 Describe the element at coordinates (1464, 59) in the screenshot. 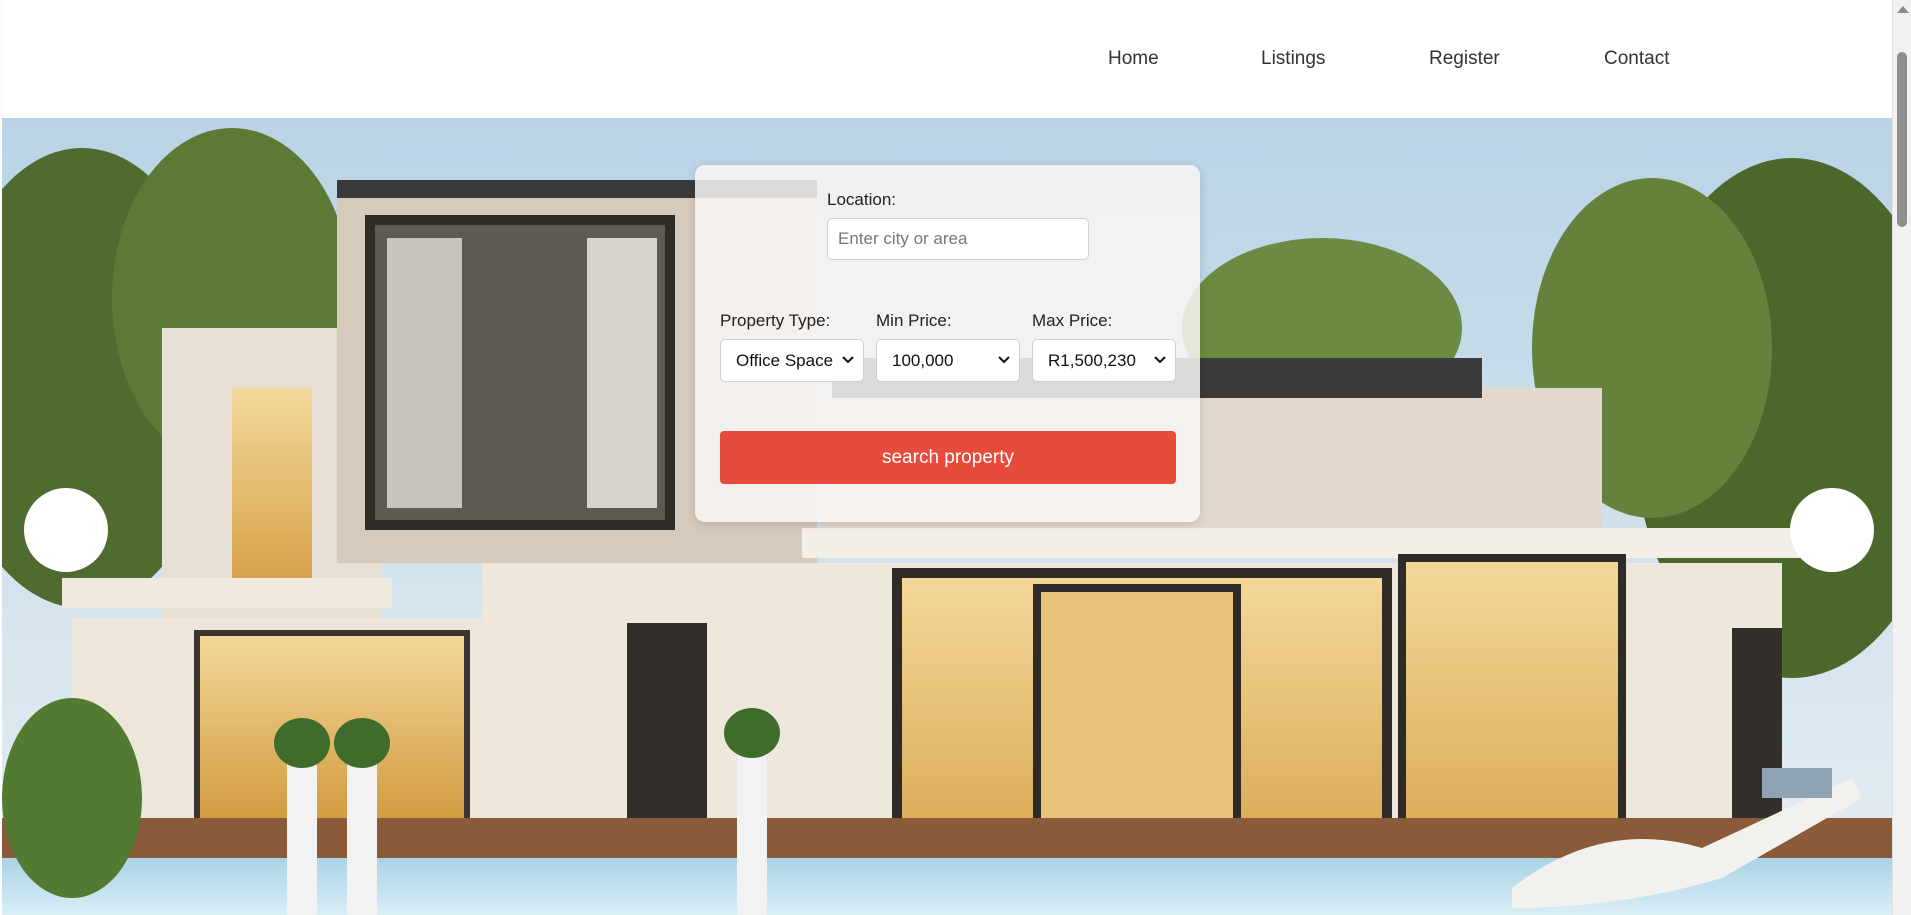

I see `nav-register-link: Register` at that location.